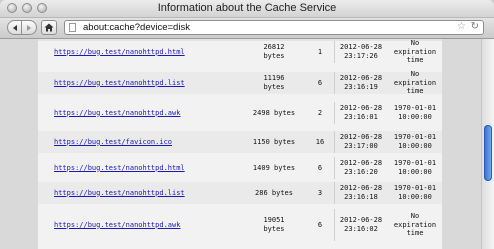  I want to click on back-arrow-icon, so click(14, 27).